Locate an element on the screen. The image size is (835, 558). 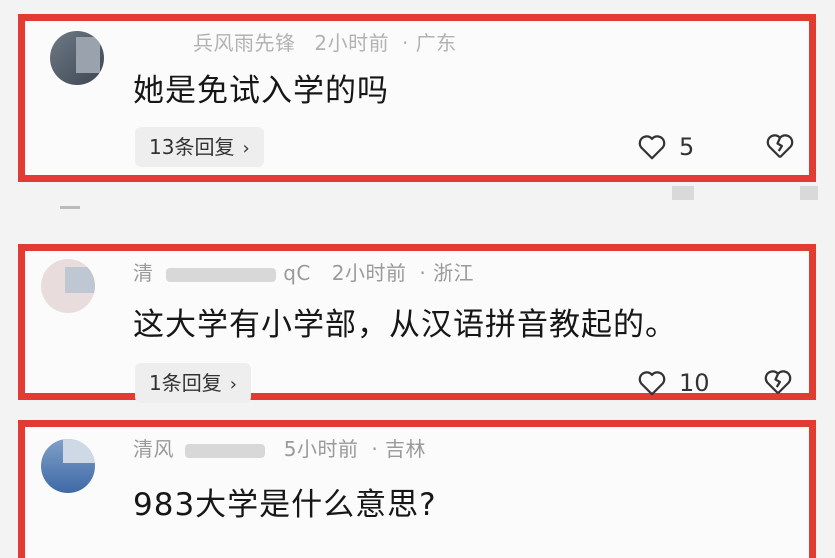
comment-text: 这大学有小学部，从汉语拼音教起的。 is located at coordinates (405, 325).